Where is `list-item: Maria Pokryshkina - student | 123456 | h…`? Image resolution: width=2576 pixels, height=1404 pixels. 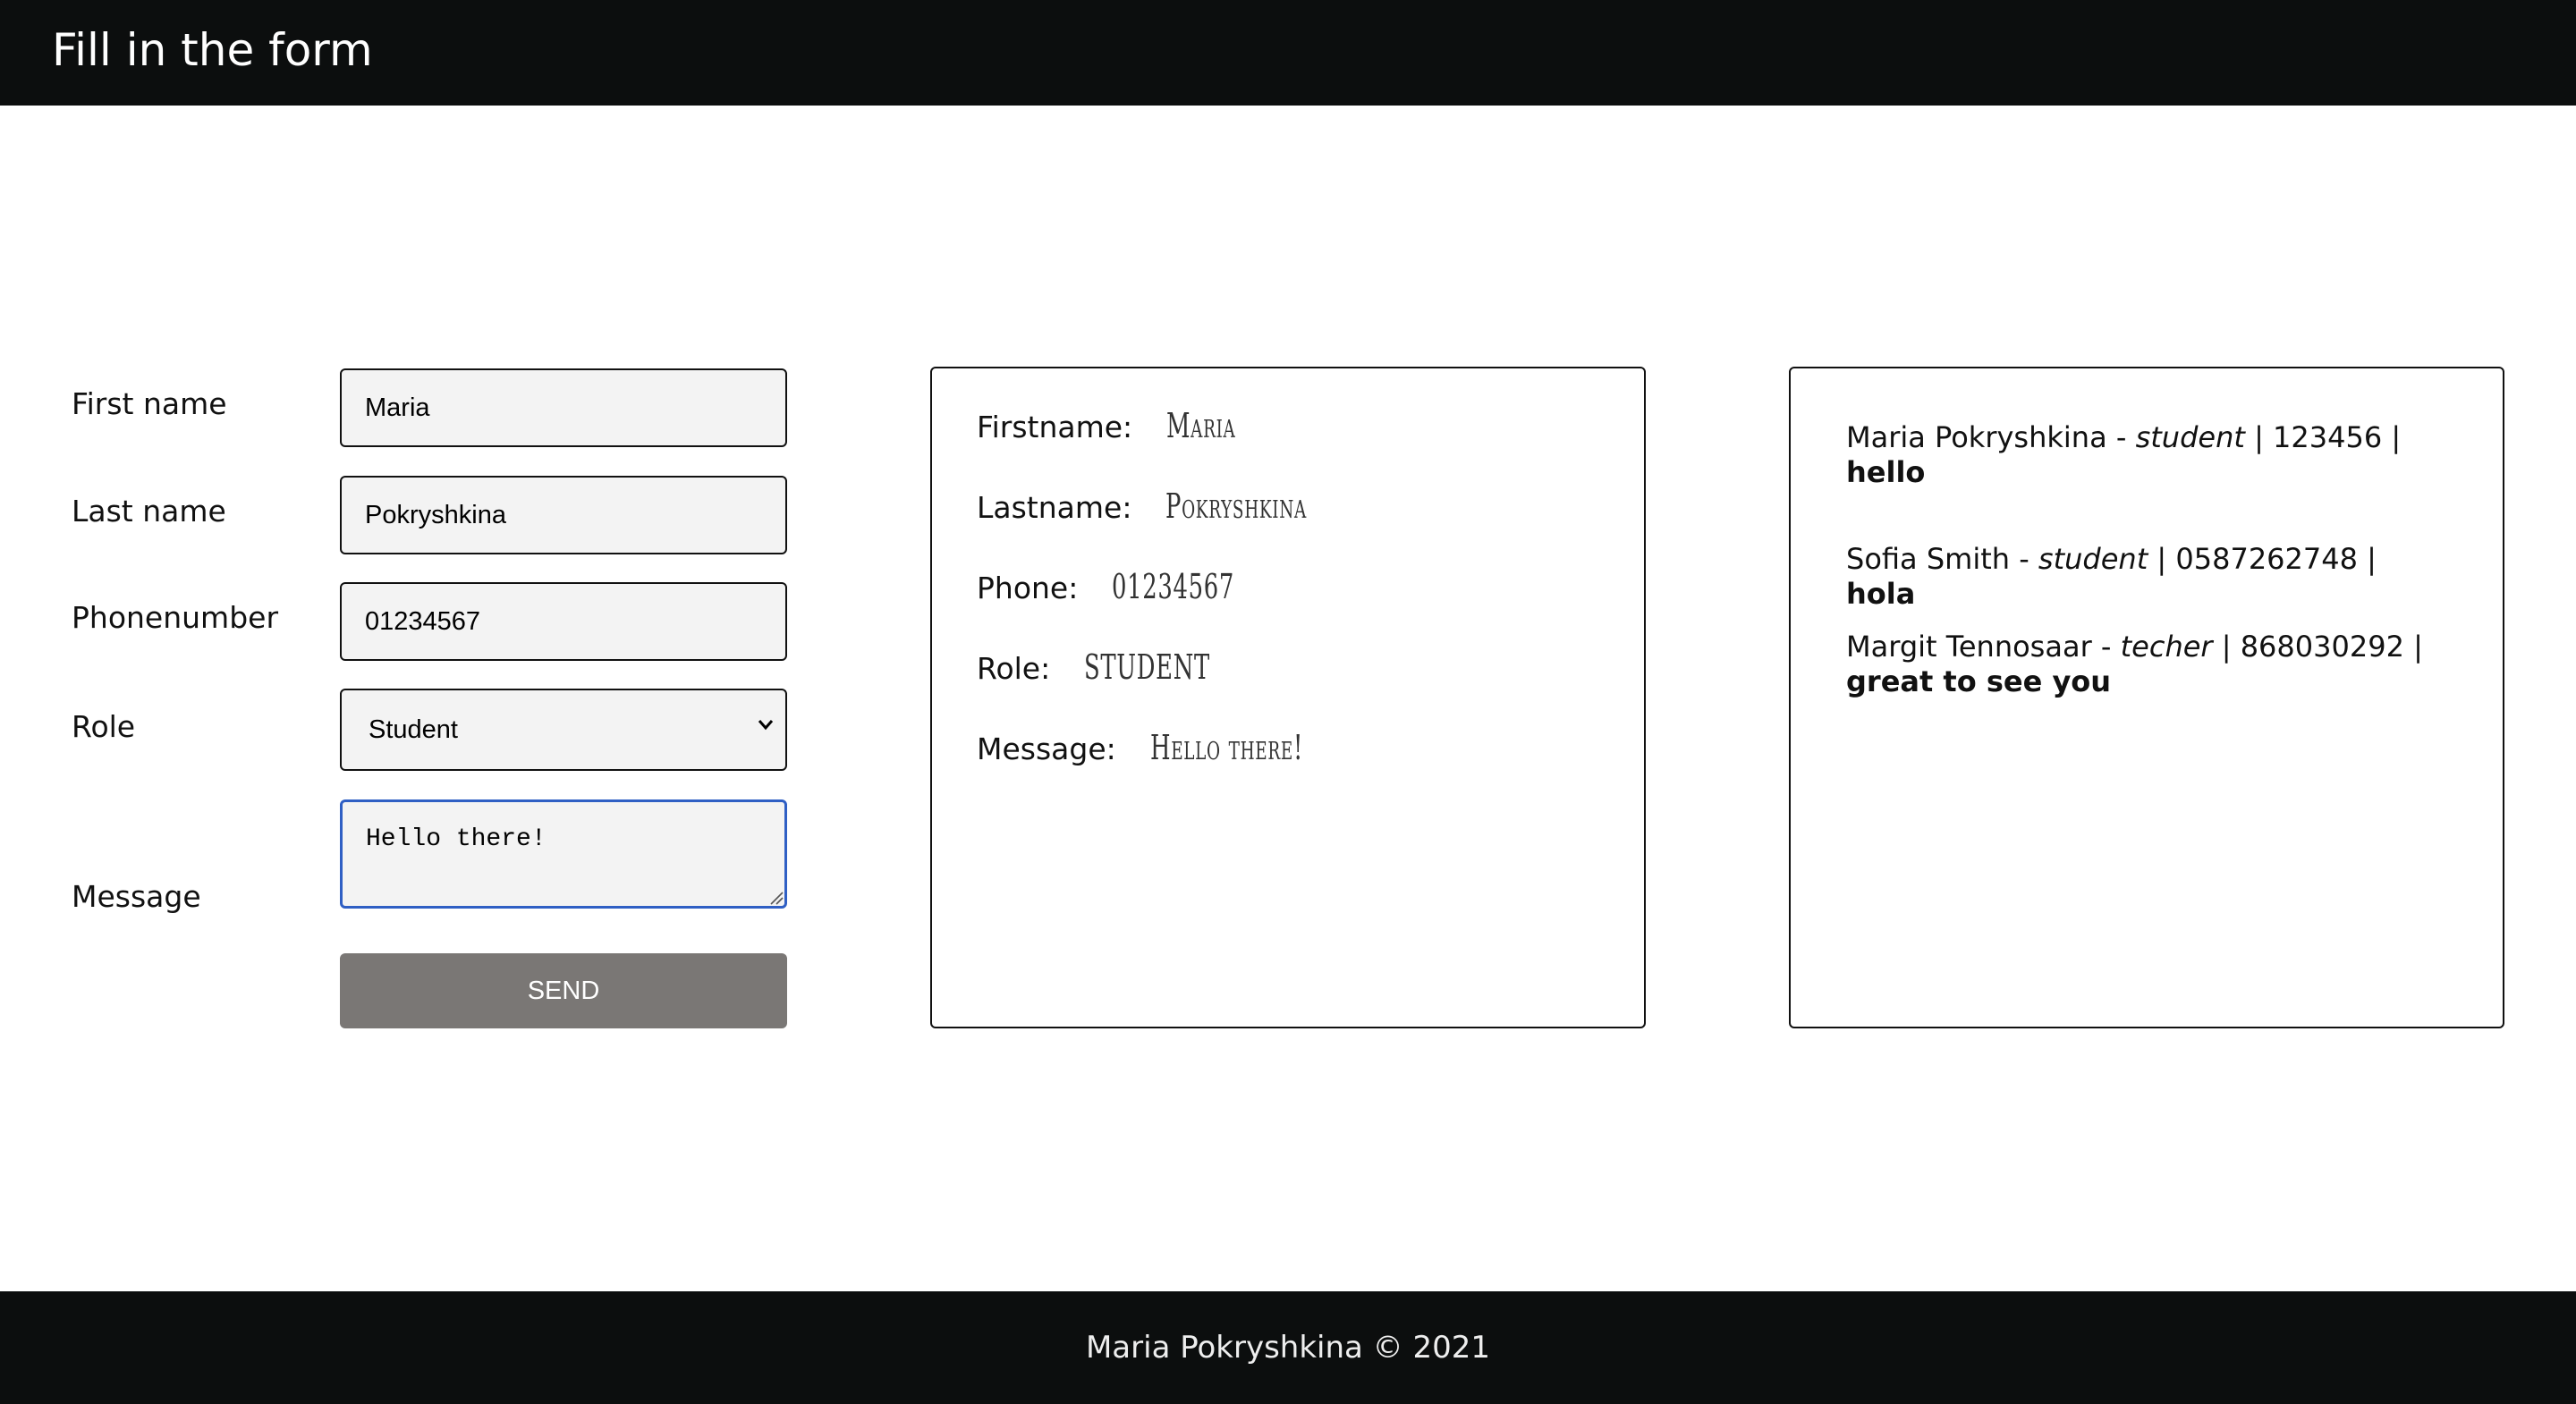
list-item: Maria Pokryshkina - student | 123456 | h… is located at coordinates (2124, 455).